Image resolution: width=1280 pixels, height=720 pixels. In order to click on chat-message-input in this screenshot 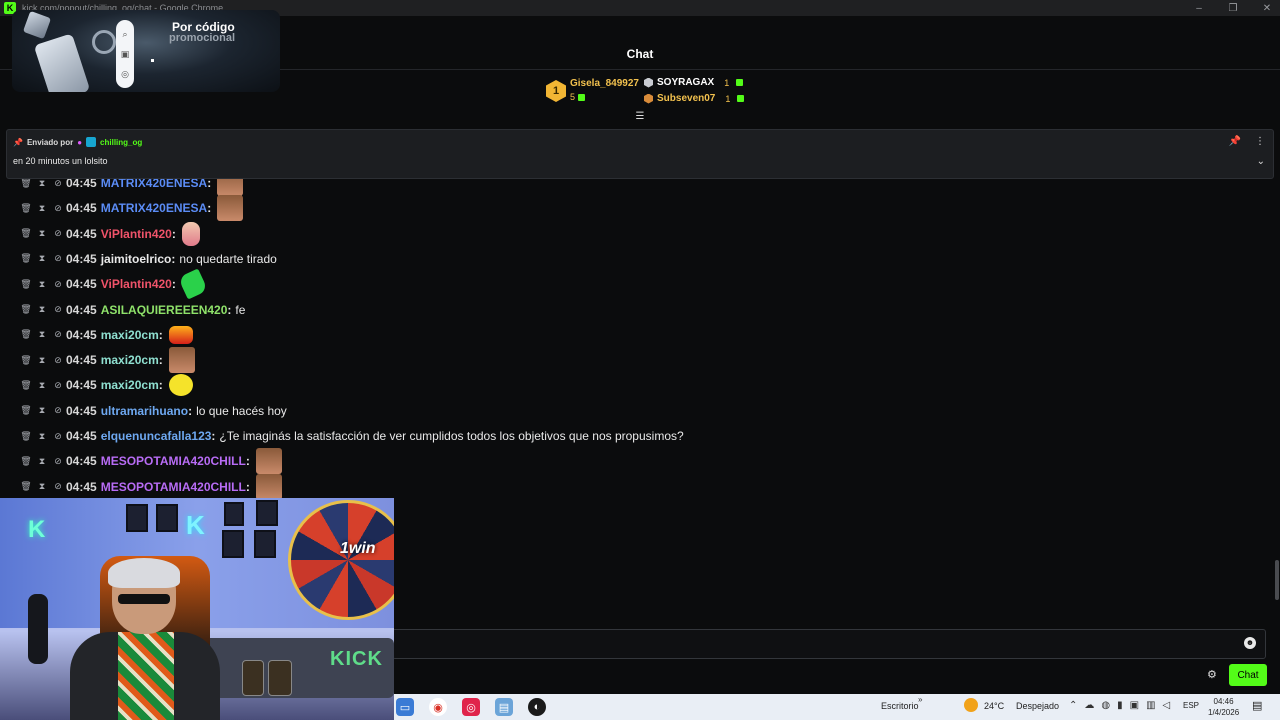, I will do `click(829, 644)`.